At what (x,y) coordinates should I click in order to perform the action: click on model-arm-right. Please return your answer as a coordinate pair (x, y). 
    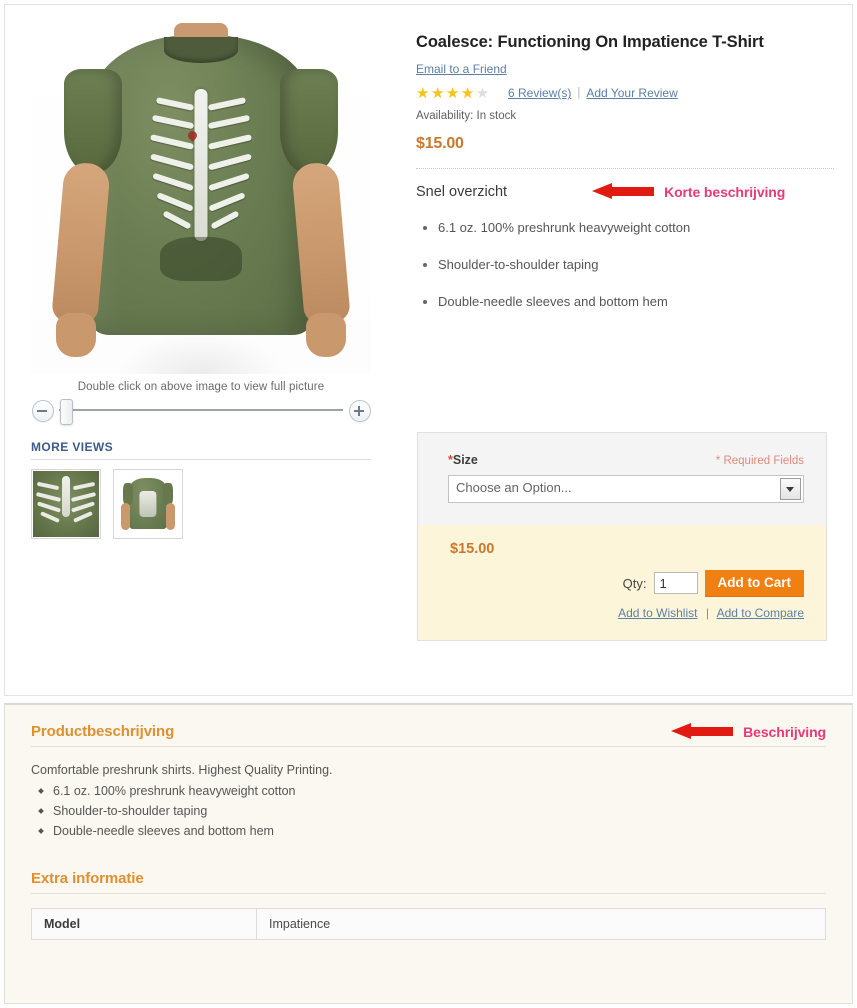
    Looking at the image, I should click on (171, 516).